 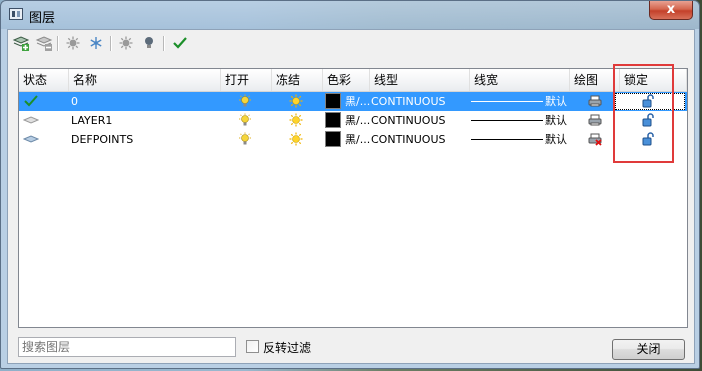 What do you see at coordinates (252, 346) in the screenshot?
I see `invert-filter-checkbox` at bounding box center [252, 346].